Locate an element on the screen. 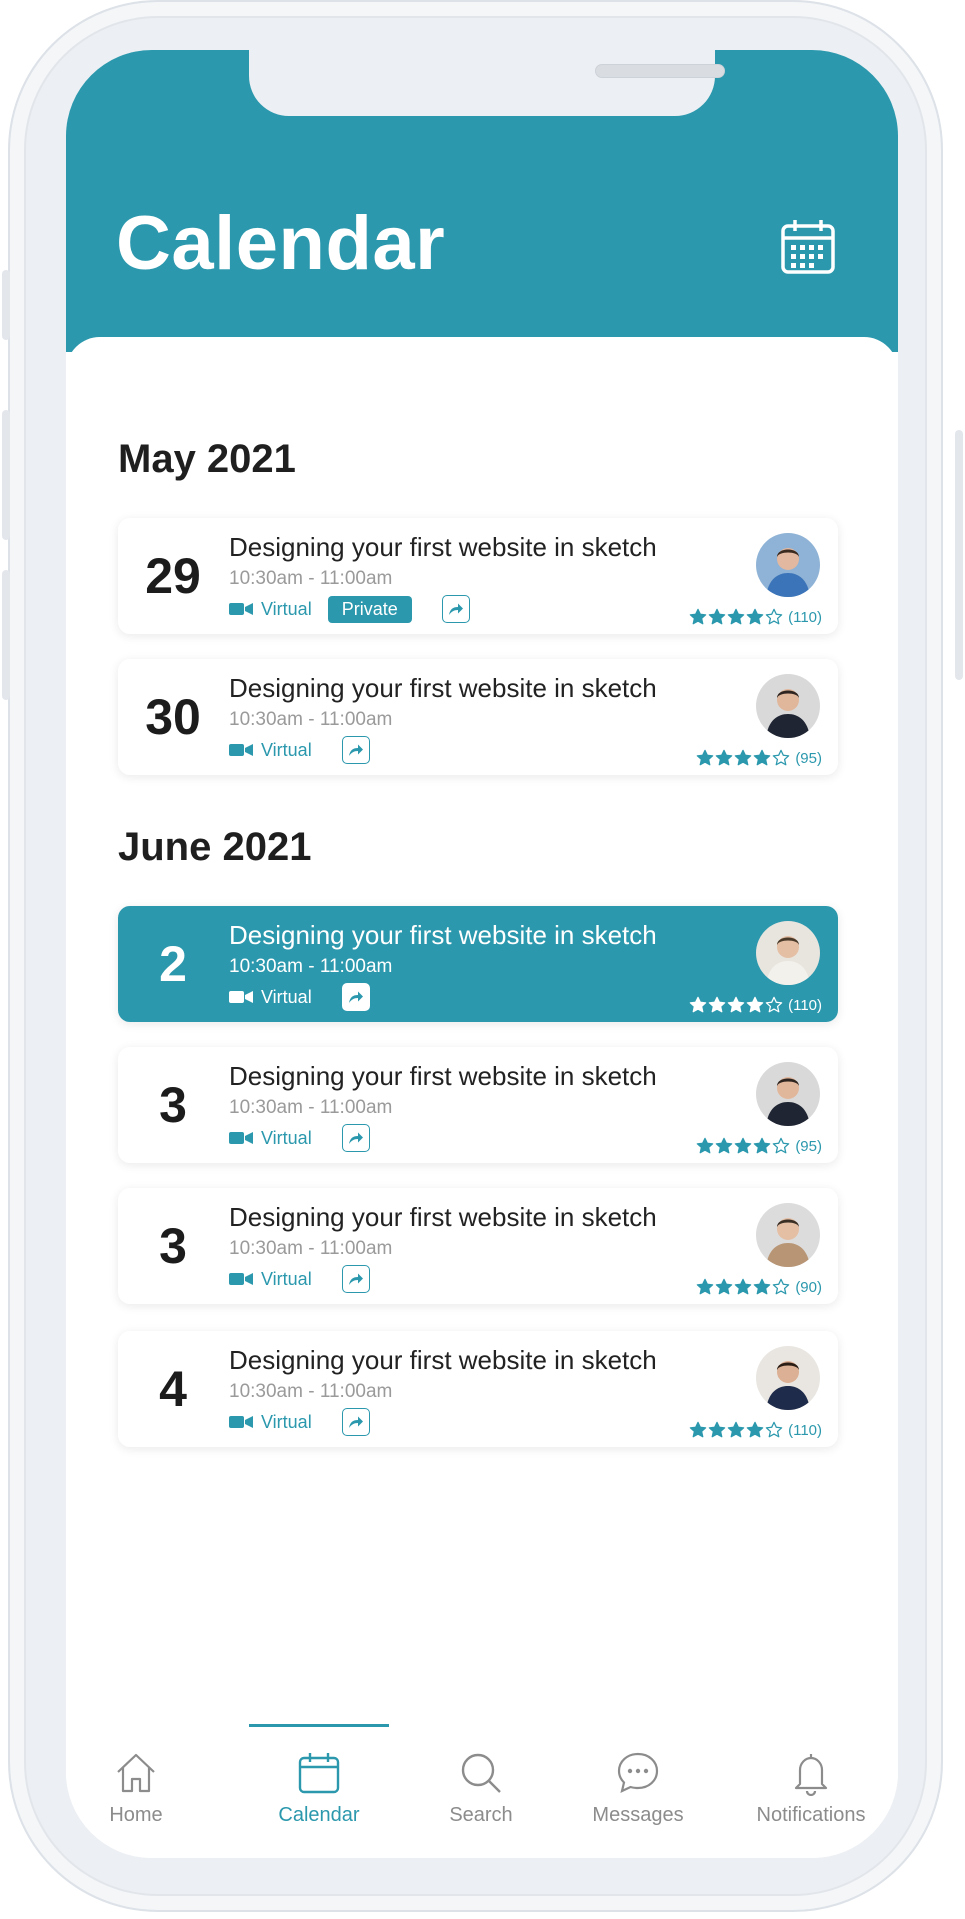 This screenshot has height=1919, width=965. star-rating: (110) is located at coordinates (755, 1005).